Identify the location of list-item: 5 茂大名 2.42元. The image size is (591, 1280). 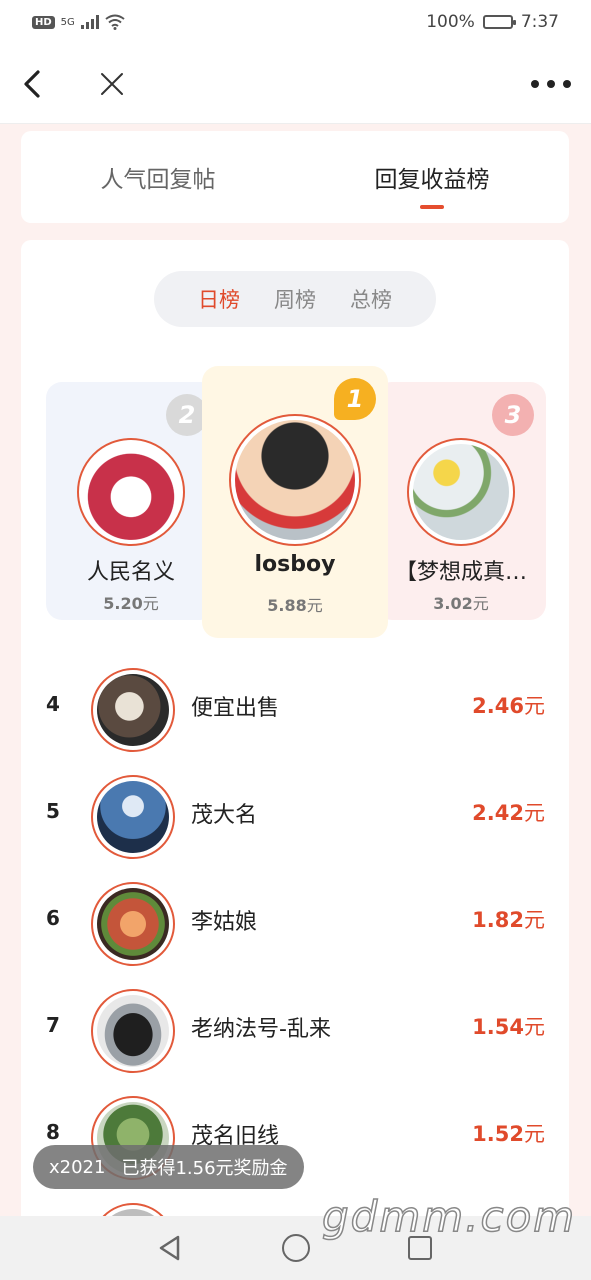
(295, 815).